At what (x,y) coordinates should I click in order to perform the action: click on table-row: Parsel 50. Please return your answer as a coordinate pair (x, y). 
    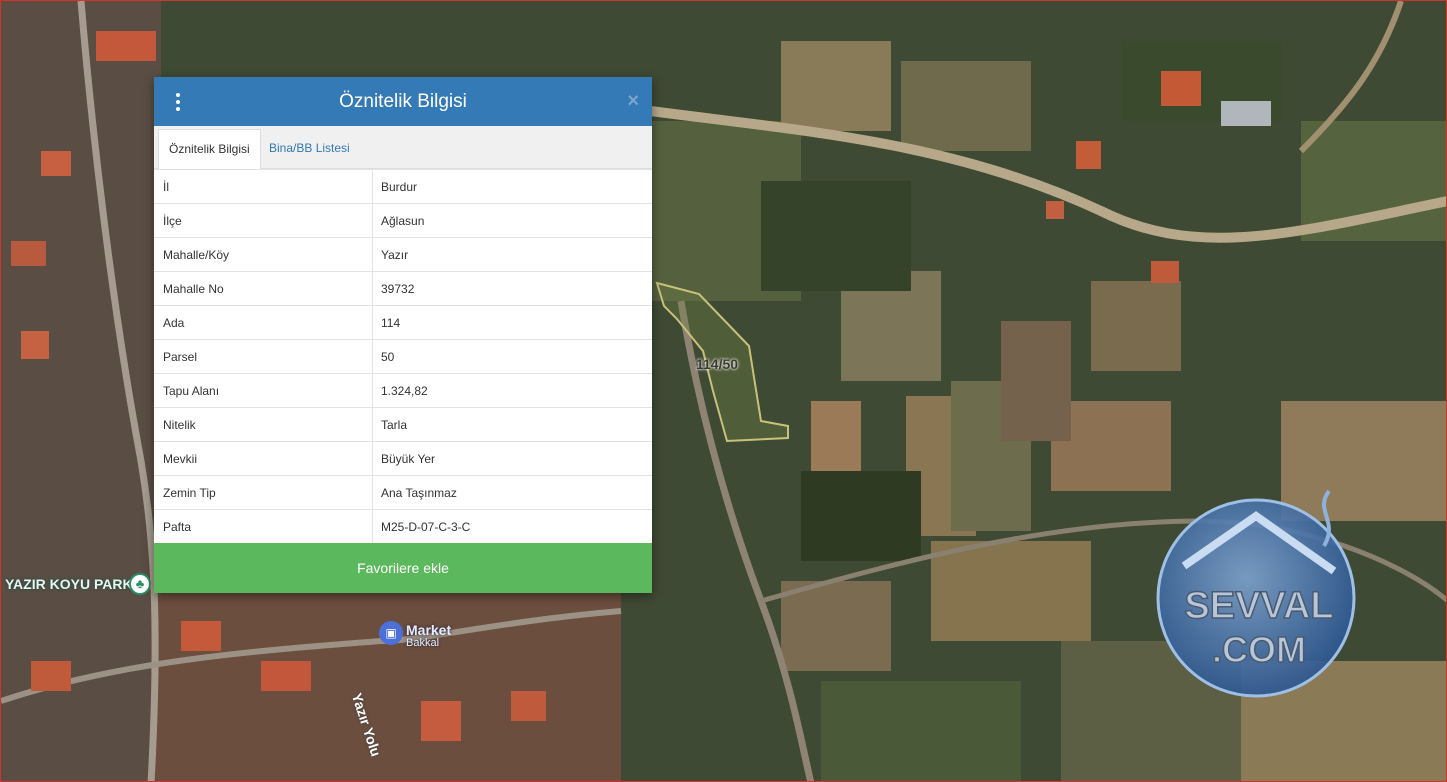
    Looking at the image, I should click on (403, 356).